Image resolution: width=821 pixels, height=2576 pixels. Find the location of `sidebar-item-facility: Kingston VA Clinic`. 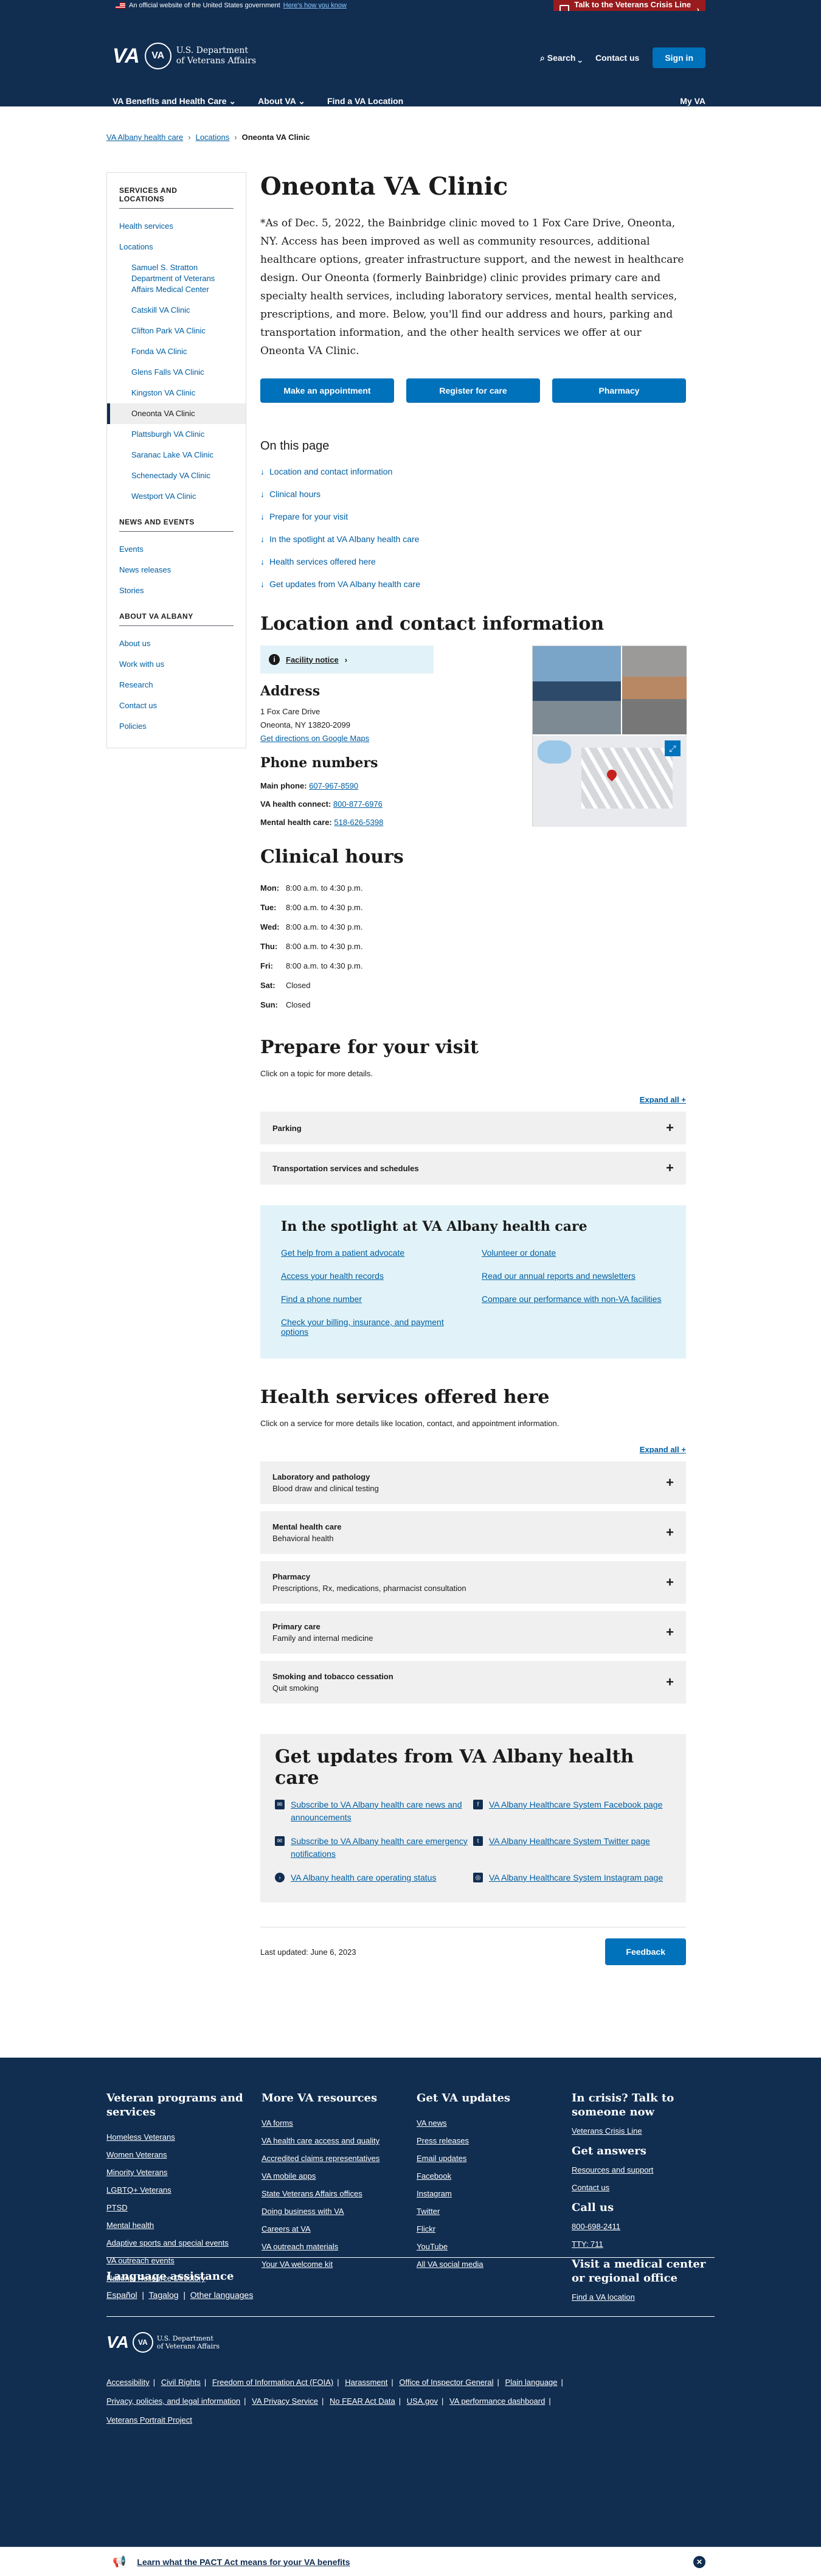

sidebar-item-facility: Kingston VA Clinic is located at coordinates (176, 393).